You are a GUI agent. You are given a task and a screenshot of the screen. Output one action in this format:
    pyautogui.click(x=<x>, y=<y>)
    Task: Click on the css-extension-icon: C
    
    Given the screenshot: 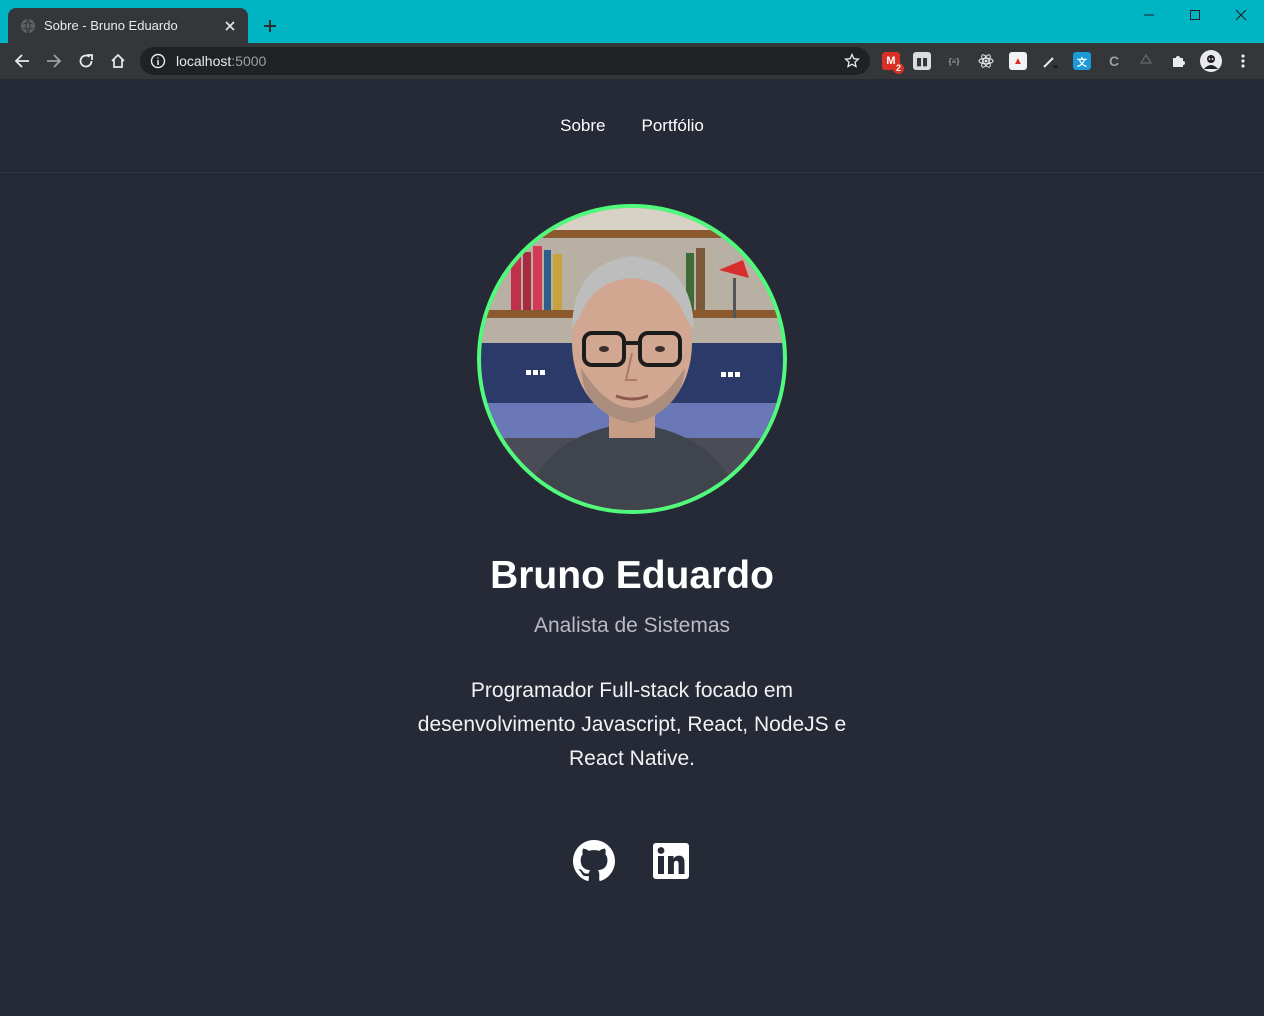 What is the action you would take?
    pyautogui.click(x=1114, y=61)
    